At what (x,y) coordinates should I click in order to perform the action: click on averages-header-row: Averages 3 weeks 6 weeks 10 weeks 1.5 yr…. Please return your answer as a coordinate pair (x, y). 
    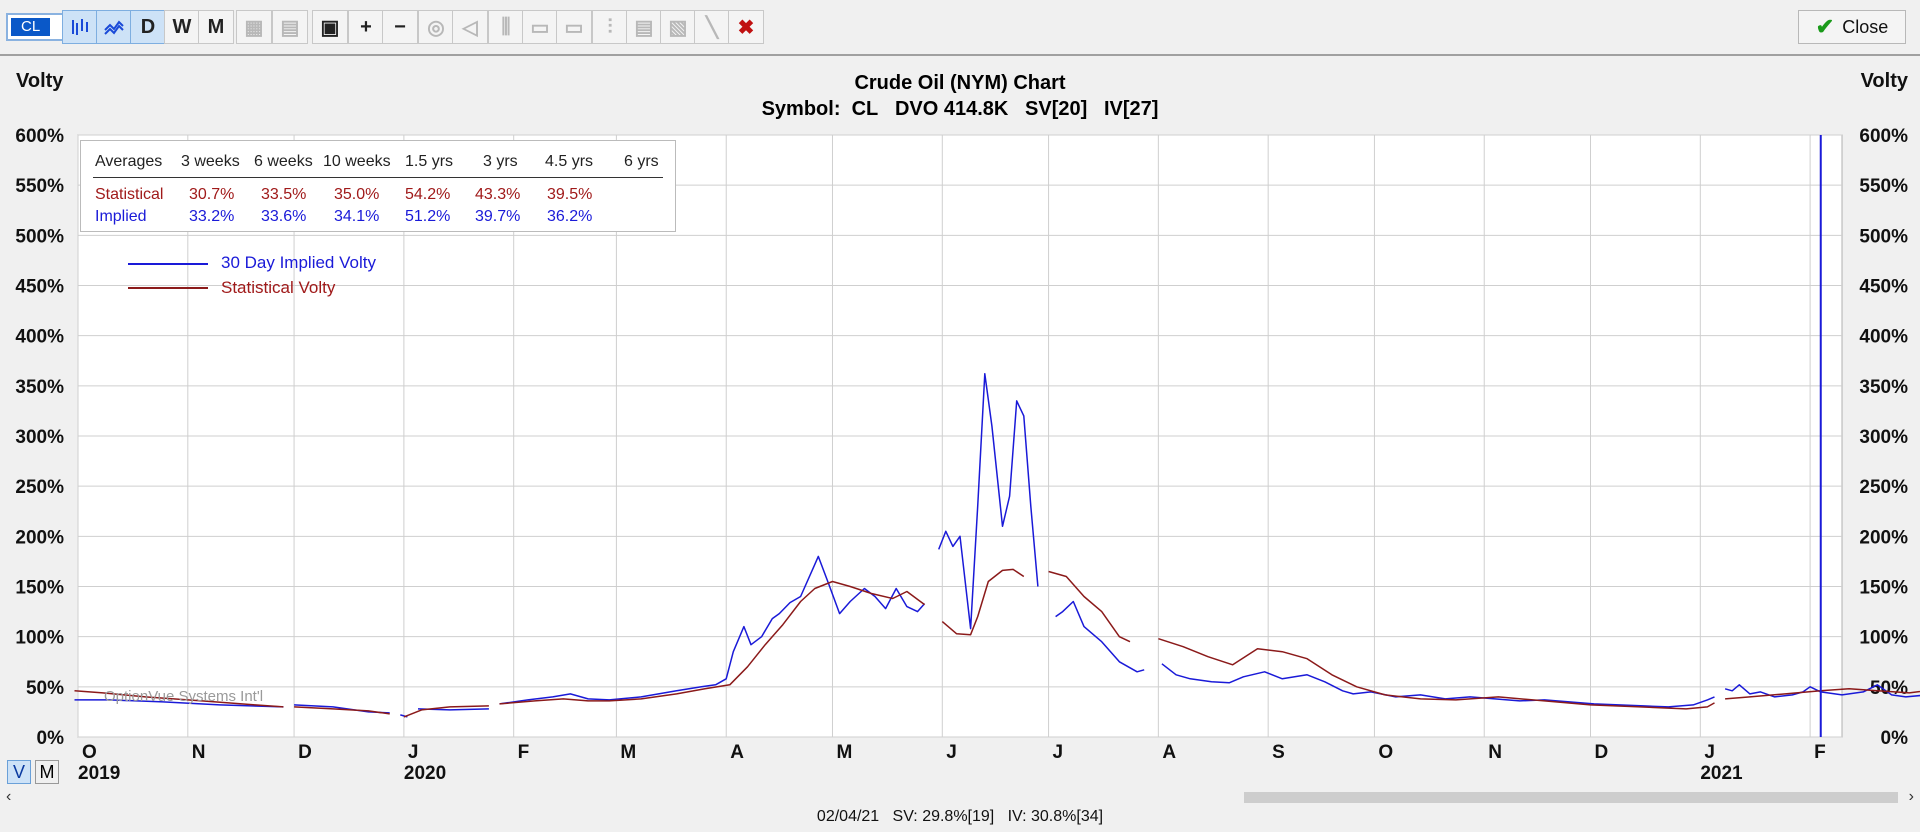
    Looking at the image, I should click on (379, 163).